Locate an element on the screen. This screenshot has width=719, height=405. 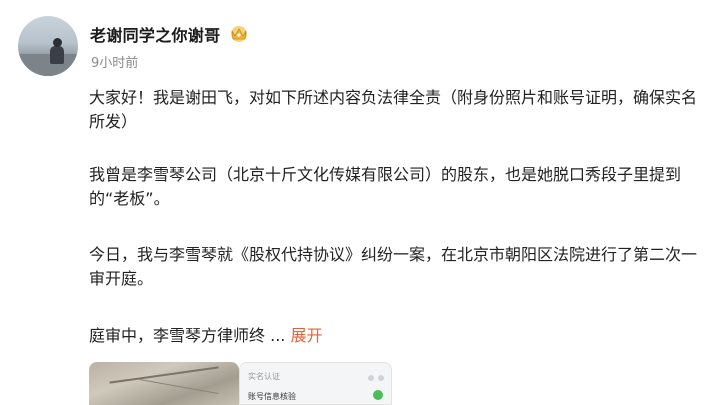
expand-link: 展开 is located at coordinates (306, 335).